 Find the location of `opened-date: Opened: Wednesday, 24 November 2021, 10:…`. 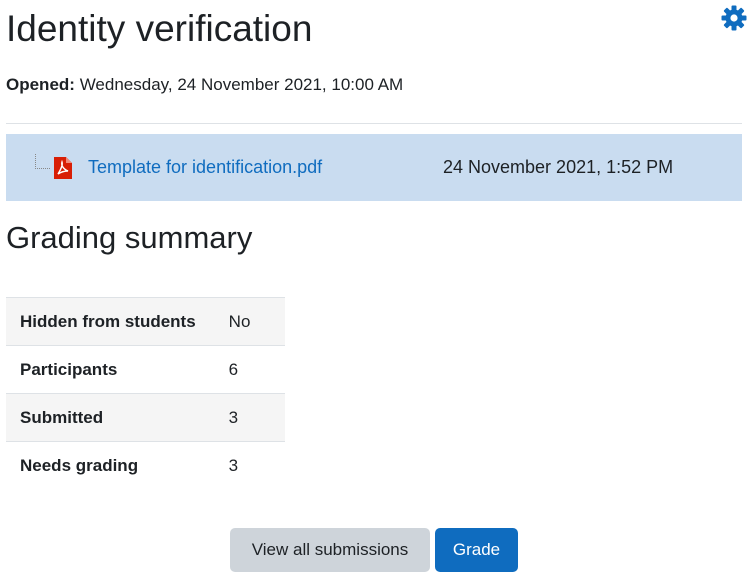

opened-date: Opened: Wednesday, 24 November 2021, 10:… is located at coordinates (204, 85).